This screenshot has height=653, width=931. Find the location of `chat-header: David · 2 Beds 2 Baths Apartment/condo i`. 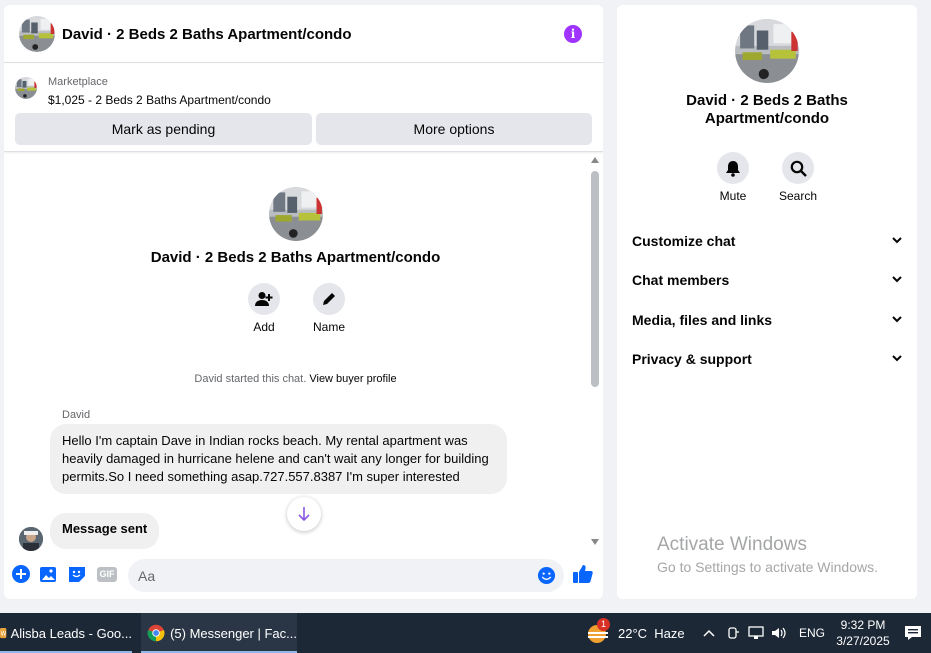

chat-header: David · 2 Beds 2 Baths Apartment/condo i is located at coordinates (303, 34).